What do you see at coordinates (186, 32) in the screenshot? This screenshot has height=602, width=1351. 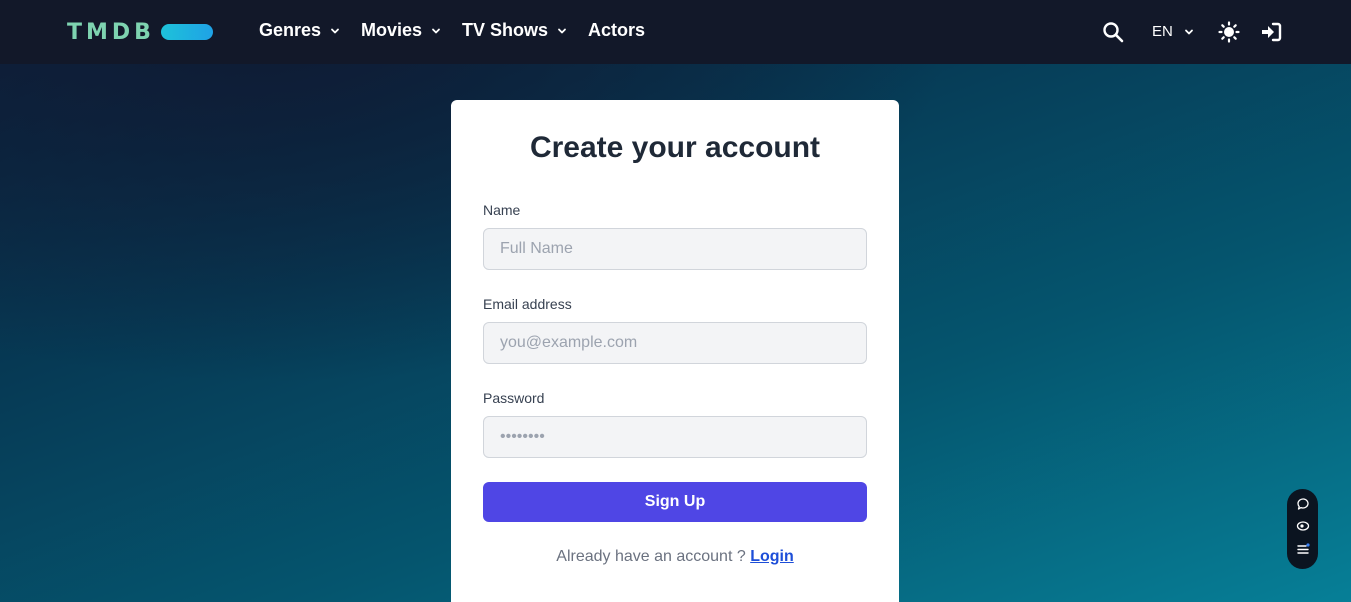 I see `logo-pill` at bounding box center [186, 32].